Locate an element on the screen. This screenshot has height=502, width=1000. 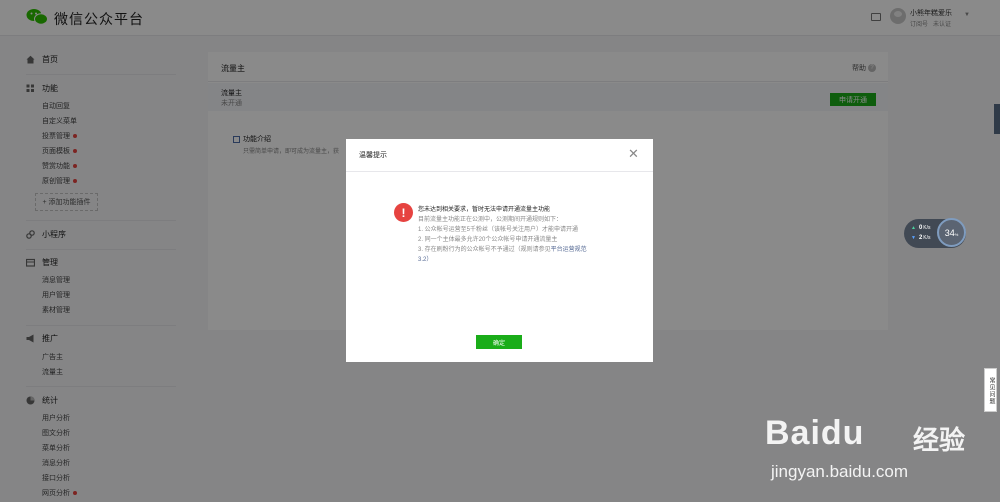
dialog-rule-intro: 目前流量主功能正在公测中，公测期间开通规则如下： is located at coordinates (490, 220).